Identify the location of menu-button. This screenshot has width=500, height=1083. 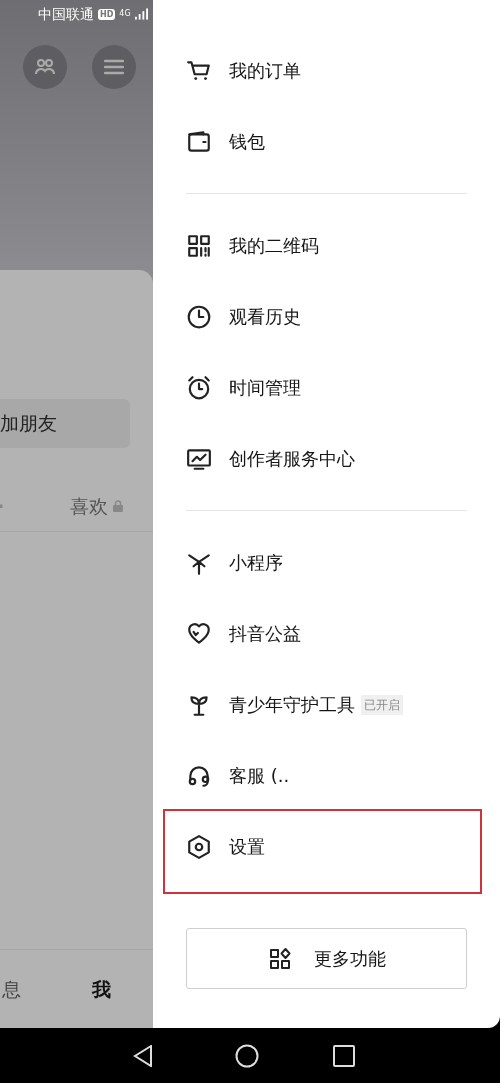
(114, 67).